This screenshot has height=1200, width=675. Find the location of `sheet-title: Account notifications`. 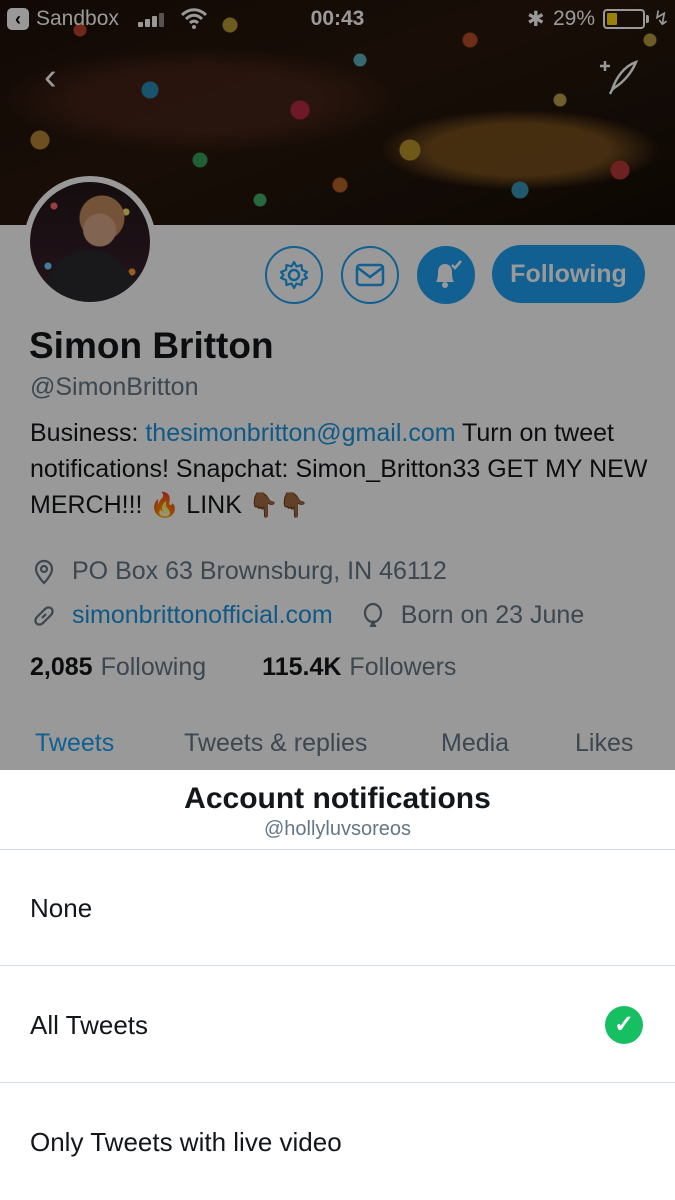

sheet-title: Account notifications is located at coordinates (337, 798).